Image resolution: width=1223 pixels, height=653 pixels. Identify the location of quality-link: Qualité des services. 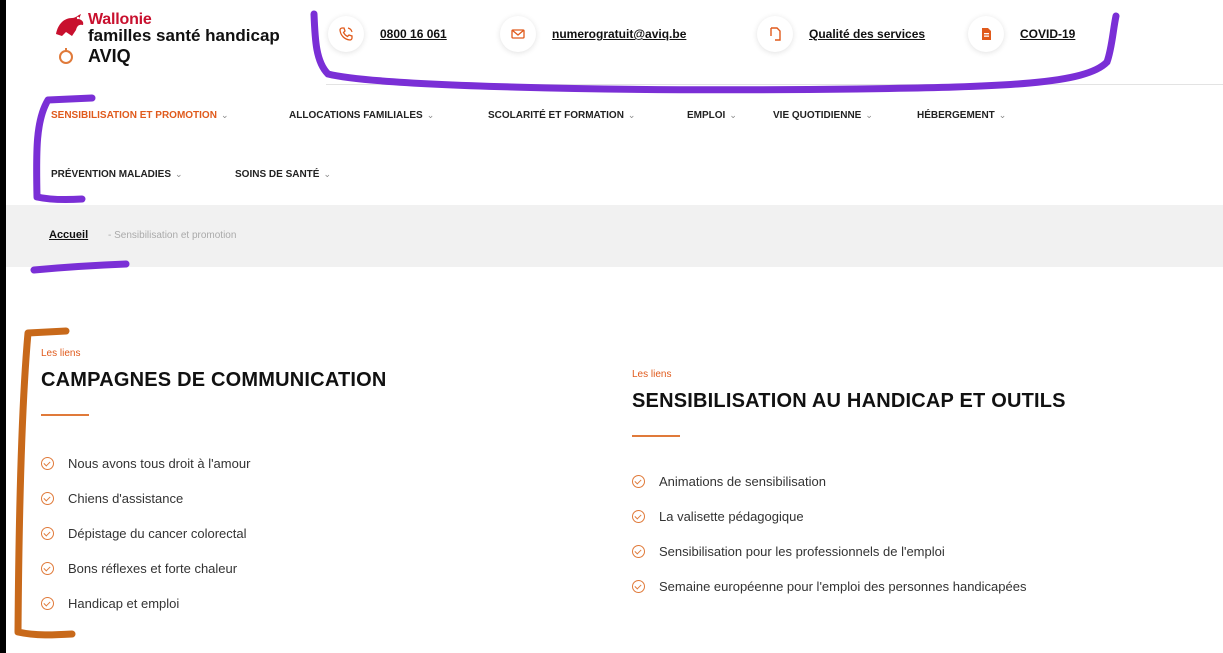
(867, 34).